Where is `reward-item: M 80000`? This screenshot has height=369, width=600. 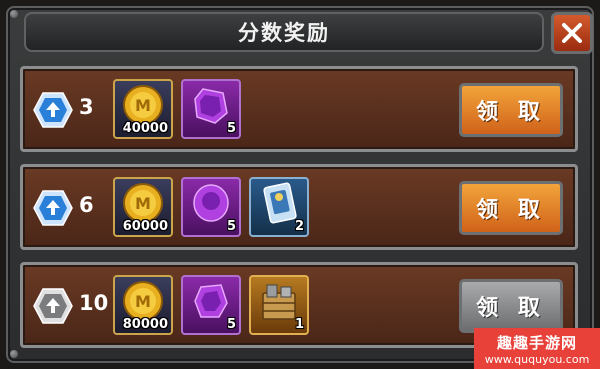 reward-item: M 80000 is located at coordinates (143, 305).